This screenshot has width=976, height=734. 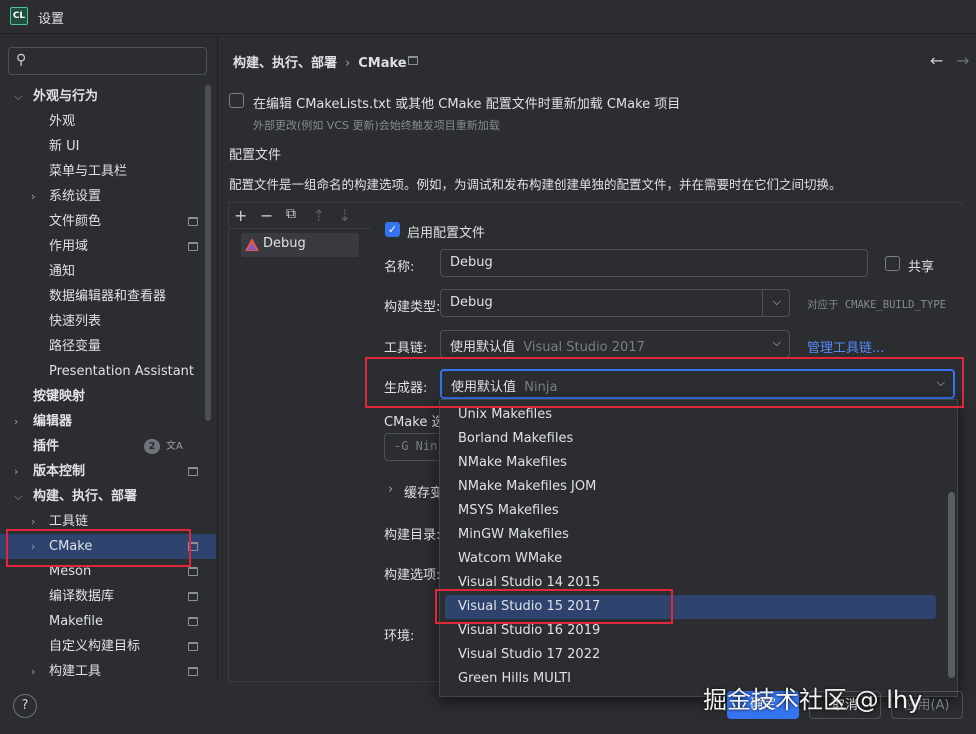 What do you see at coordinates (423, 491) in the screenshot?
I see `cache-variables-label: 缓存变` at bounding box center [423, 491].